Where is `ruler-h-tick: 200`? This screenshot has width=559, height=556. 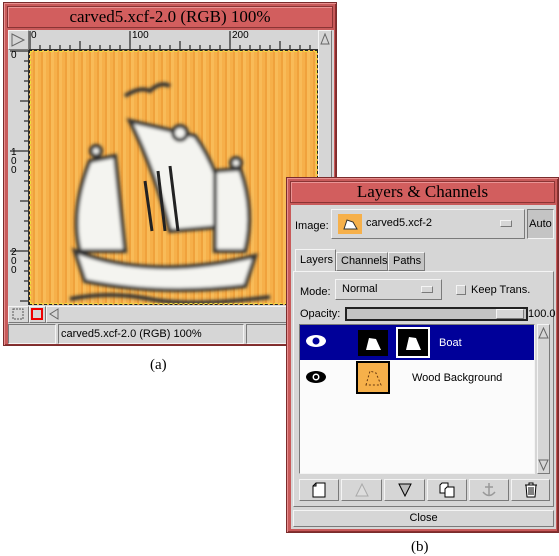
ruler-h-tick: 200 is located at coordinates (240, 35).